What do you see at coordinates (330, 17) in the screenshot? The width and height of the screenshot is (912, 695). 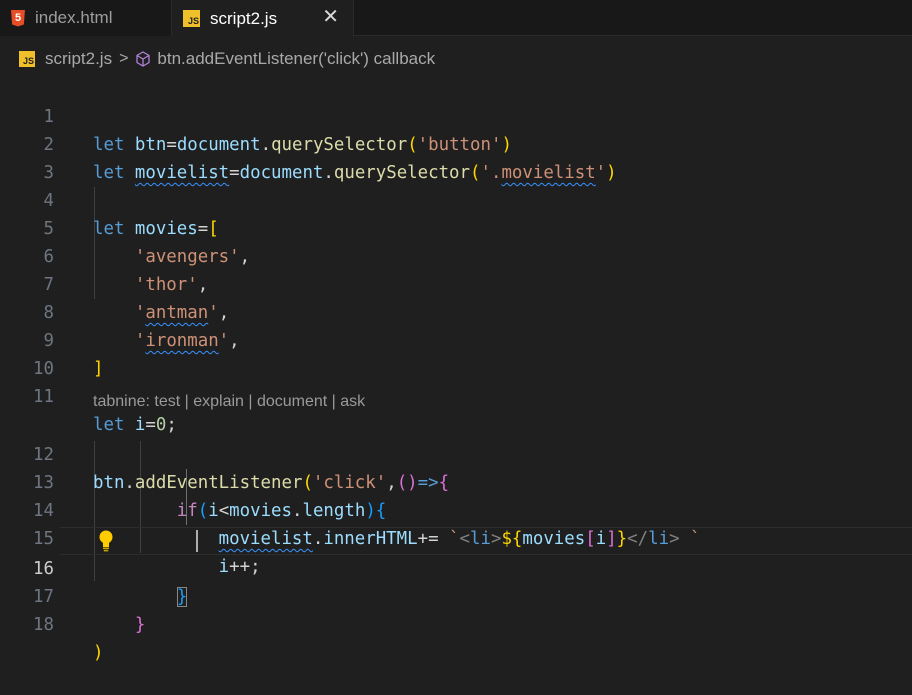 I see `close-icon: ✕` at bounding box center [330, 17].